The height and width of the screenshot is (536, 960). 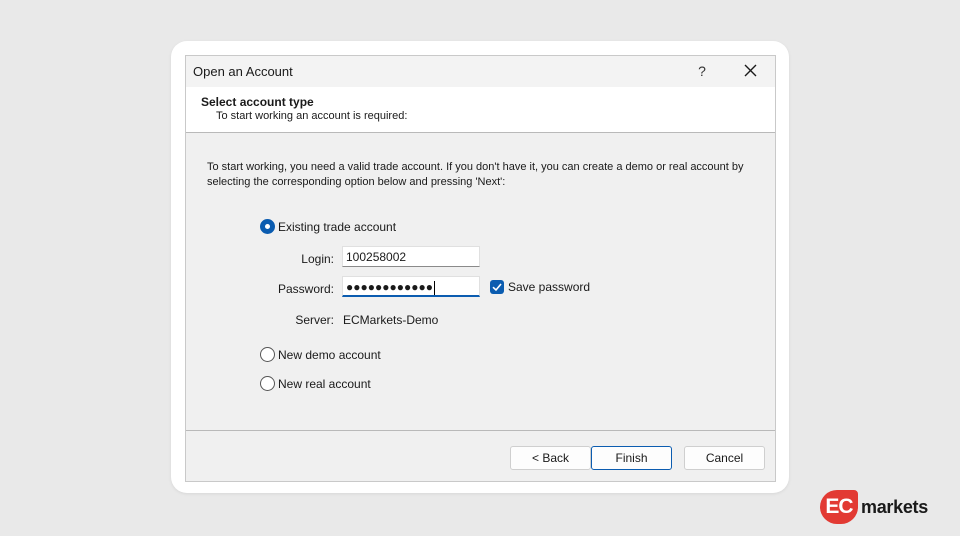 I want to click on logo-mark: EC, so click(x=839, y=507).